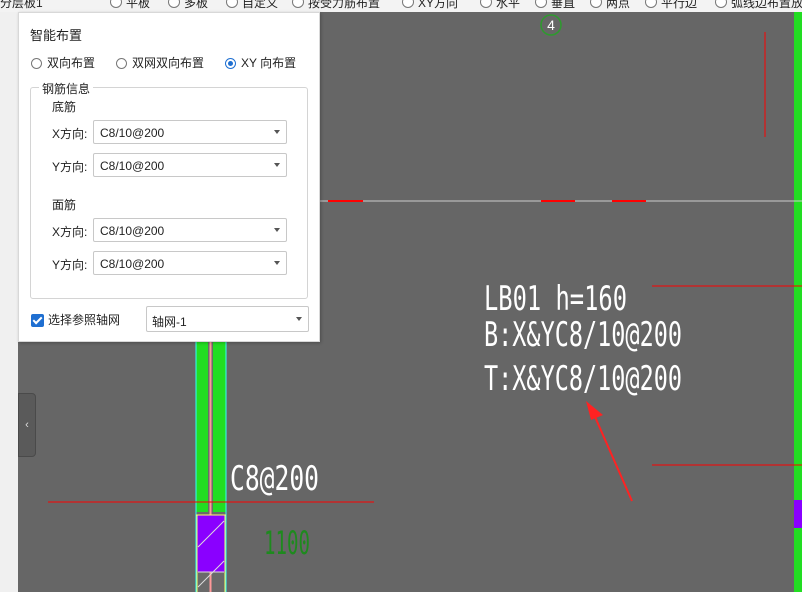 The image size is (802, 592). Describe the element at coordinates (132, 166) in the screenshot. I see `bottom-y-value: C8/10@200` at that location.